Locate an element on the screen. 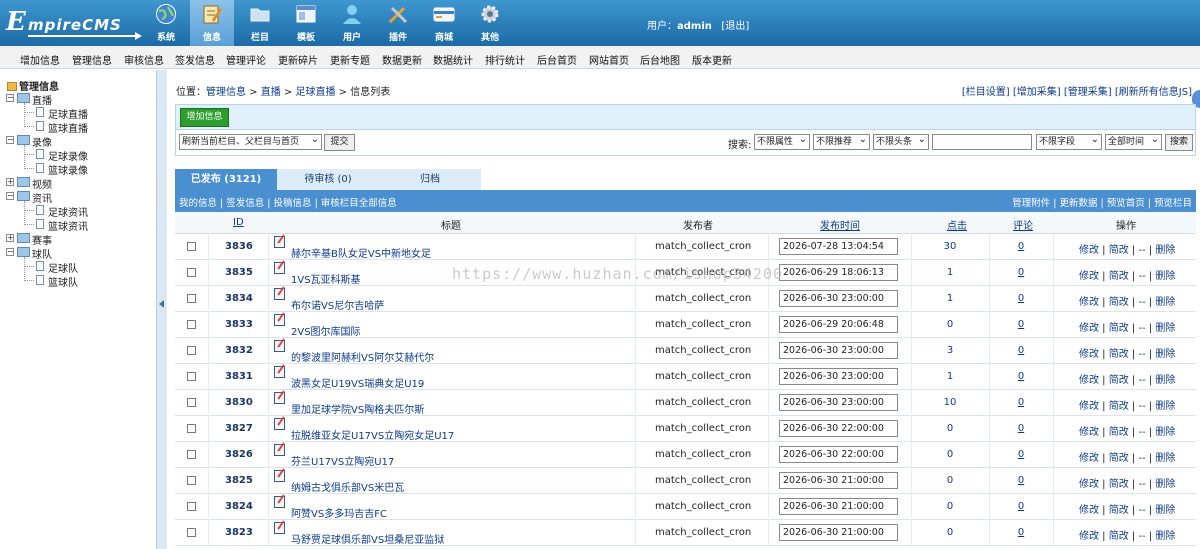 The width and height of the screenshot is (1200, 549). col-time: 发布时间 is located at coordinates (840, 224).